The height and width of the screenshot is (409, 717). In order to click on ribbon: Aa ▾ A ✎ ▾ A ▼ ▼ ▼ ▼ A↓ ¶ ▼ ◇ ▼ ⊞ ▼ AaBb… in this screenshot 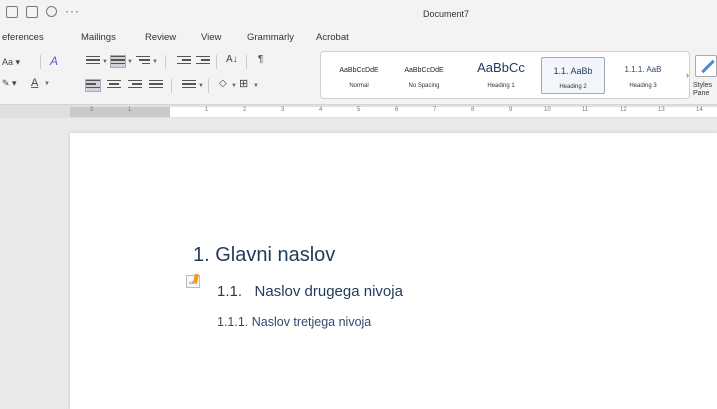, I will do `click(358, 76)`.